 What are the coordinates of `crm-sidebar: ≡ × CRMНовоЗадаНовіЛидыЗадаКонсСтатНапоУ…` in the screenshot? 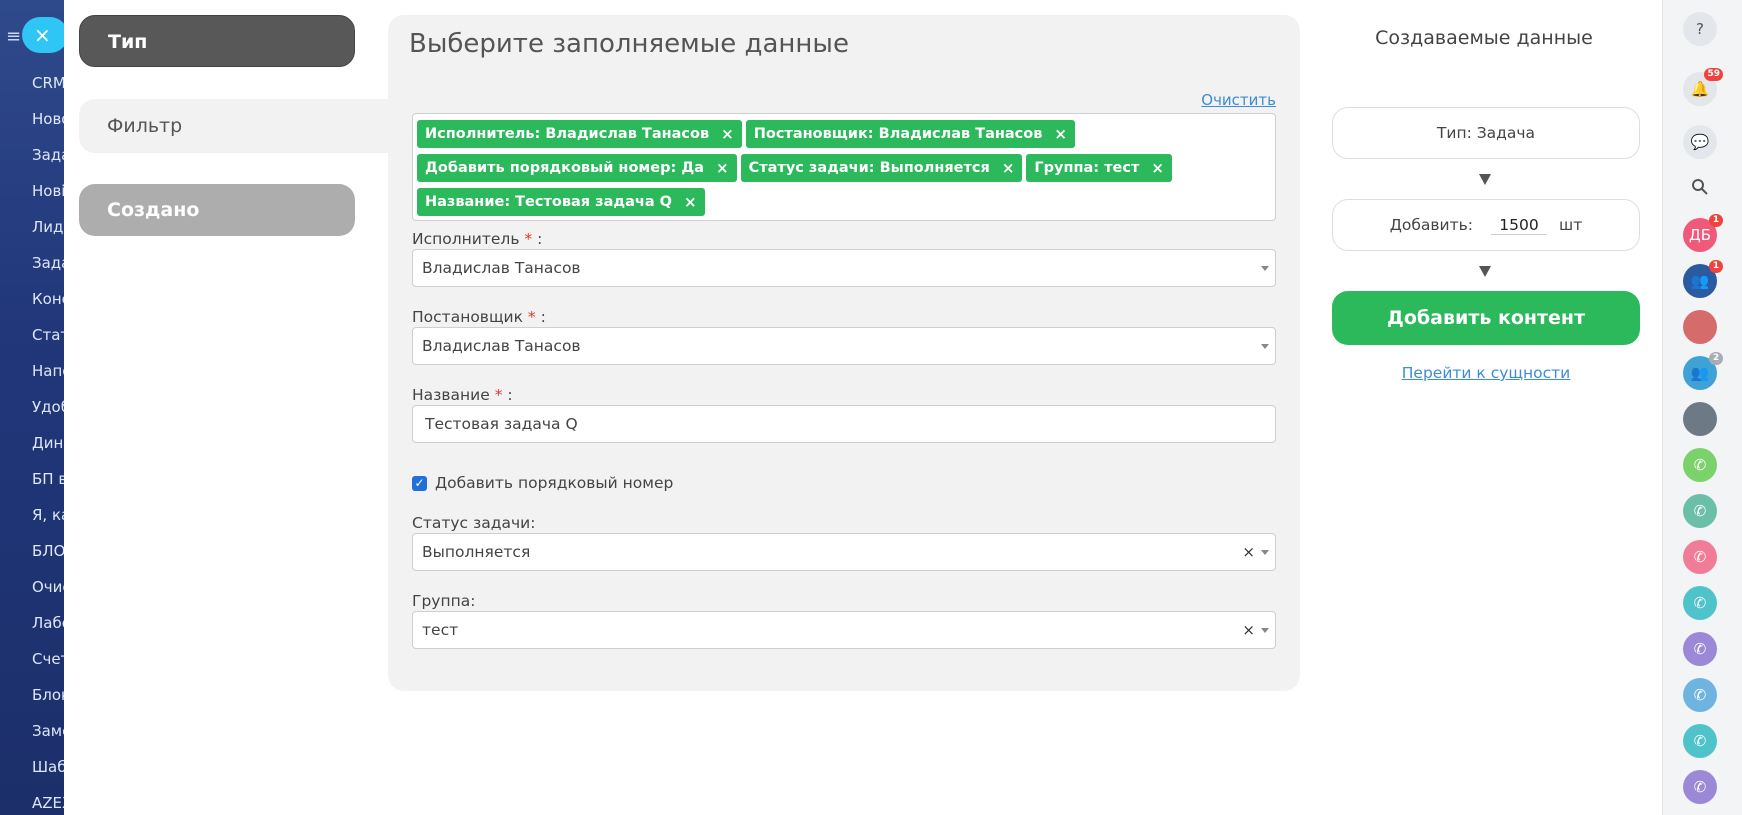 It's located at (32, 407).